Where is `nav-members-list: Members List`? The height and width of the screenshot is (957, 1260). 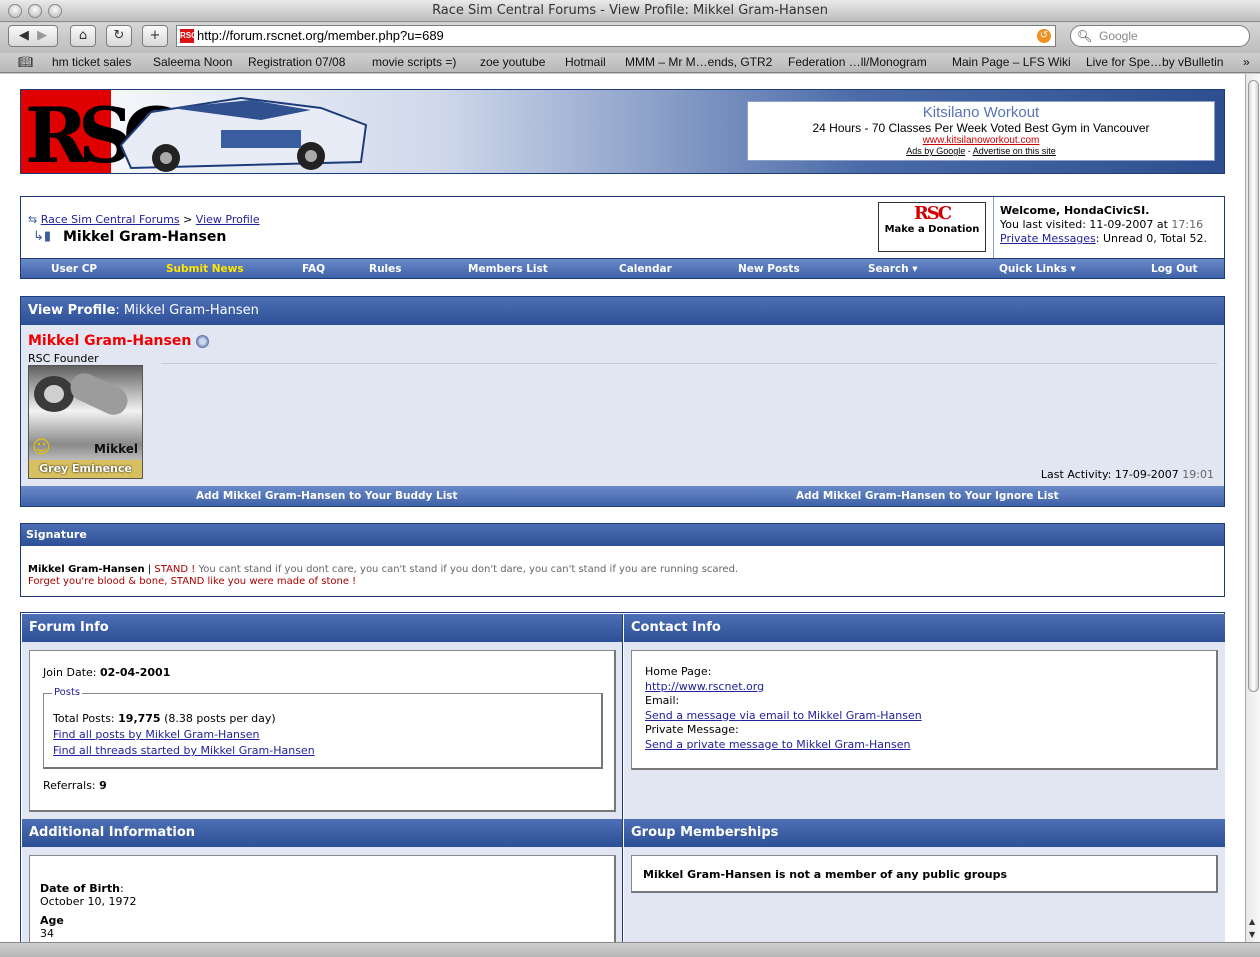 nav-members-list: Members List is located at coordinates (508, 269).